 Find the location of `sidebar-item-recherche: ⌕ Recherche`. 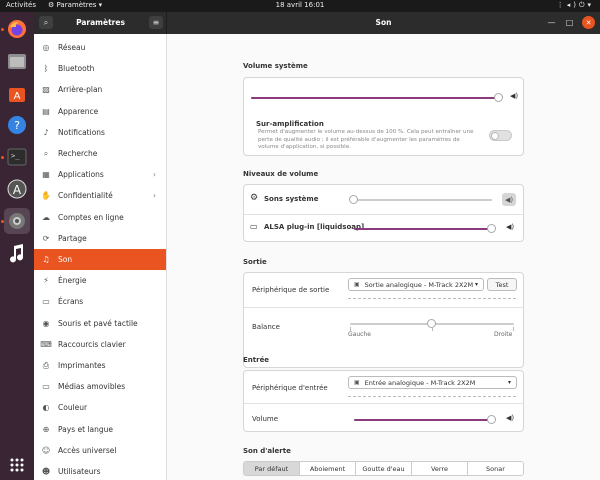

sidebar-item-recherche: ⌕ Recherche is located at coordinates (100, 153).